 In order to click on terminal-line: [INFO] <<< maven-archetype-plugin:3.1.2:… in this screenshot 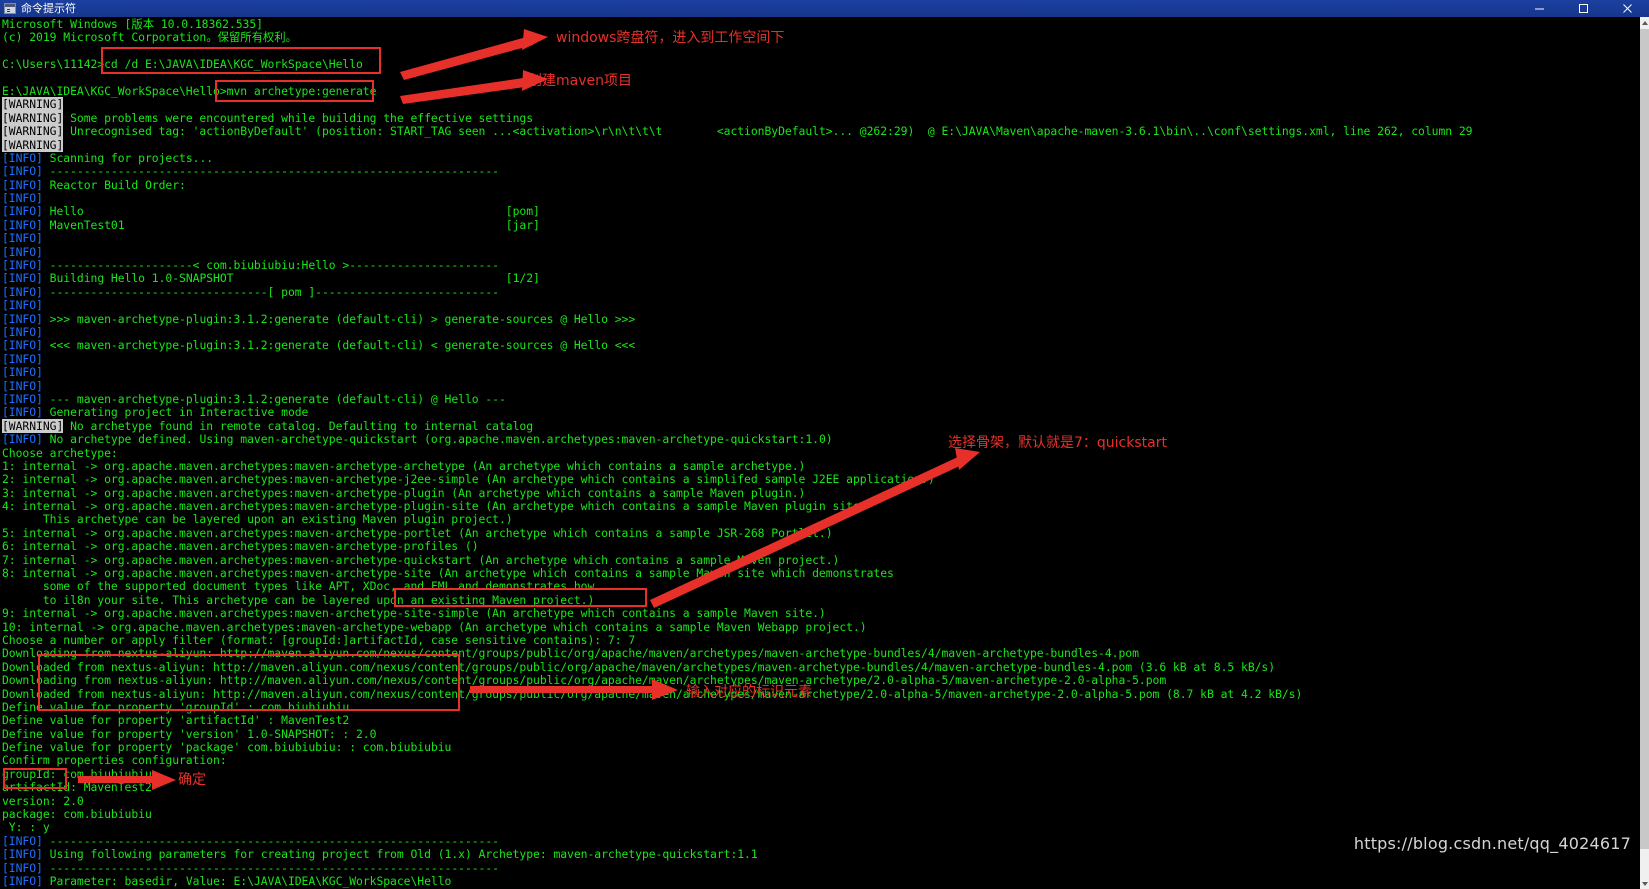, I will do `click(319, 345)`.